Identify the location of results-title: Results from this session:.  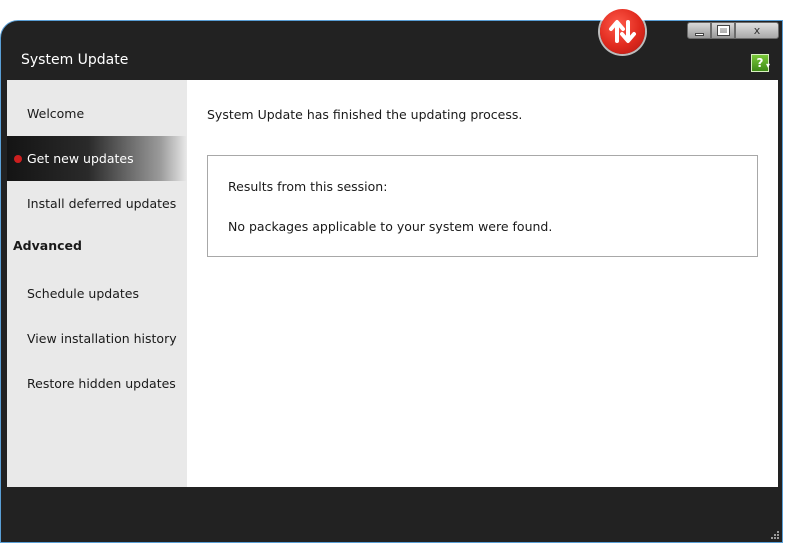
(308, 186).